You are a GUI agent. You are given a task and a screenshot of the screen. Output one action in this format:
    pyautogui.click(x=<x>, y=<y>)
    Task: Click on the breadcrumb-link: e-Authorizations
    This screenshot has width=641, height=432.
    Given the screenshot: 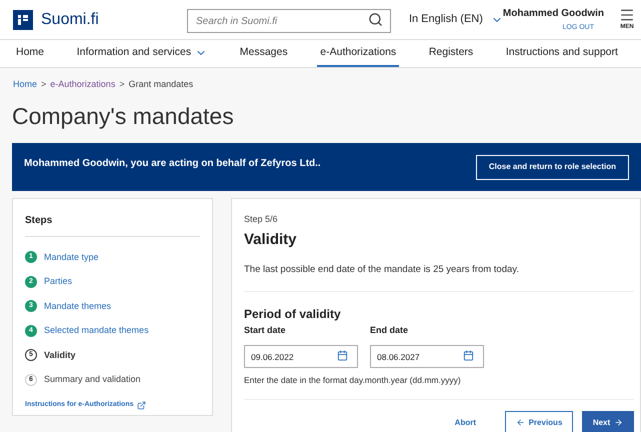 What is the action you would take?
    pyautogui.click(x=83, y=85)
    